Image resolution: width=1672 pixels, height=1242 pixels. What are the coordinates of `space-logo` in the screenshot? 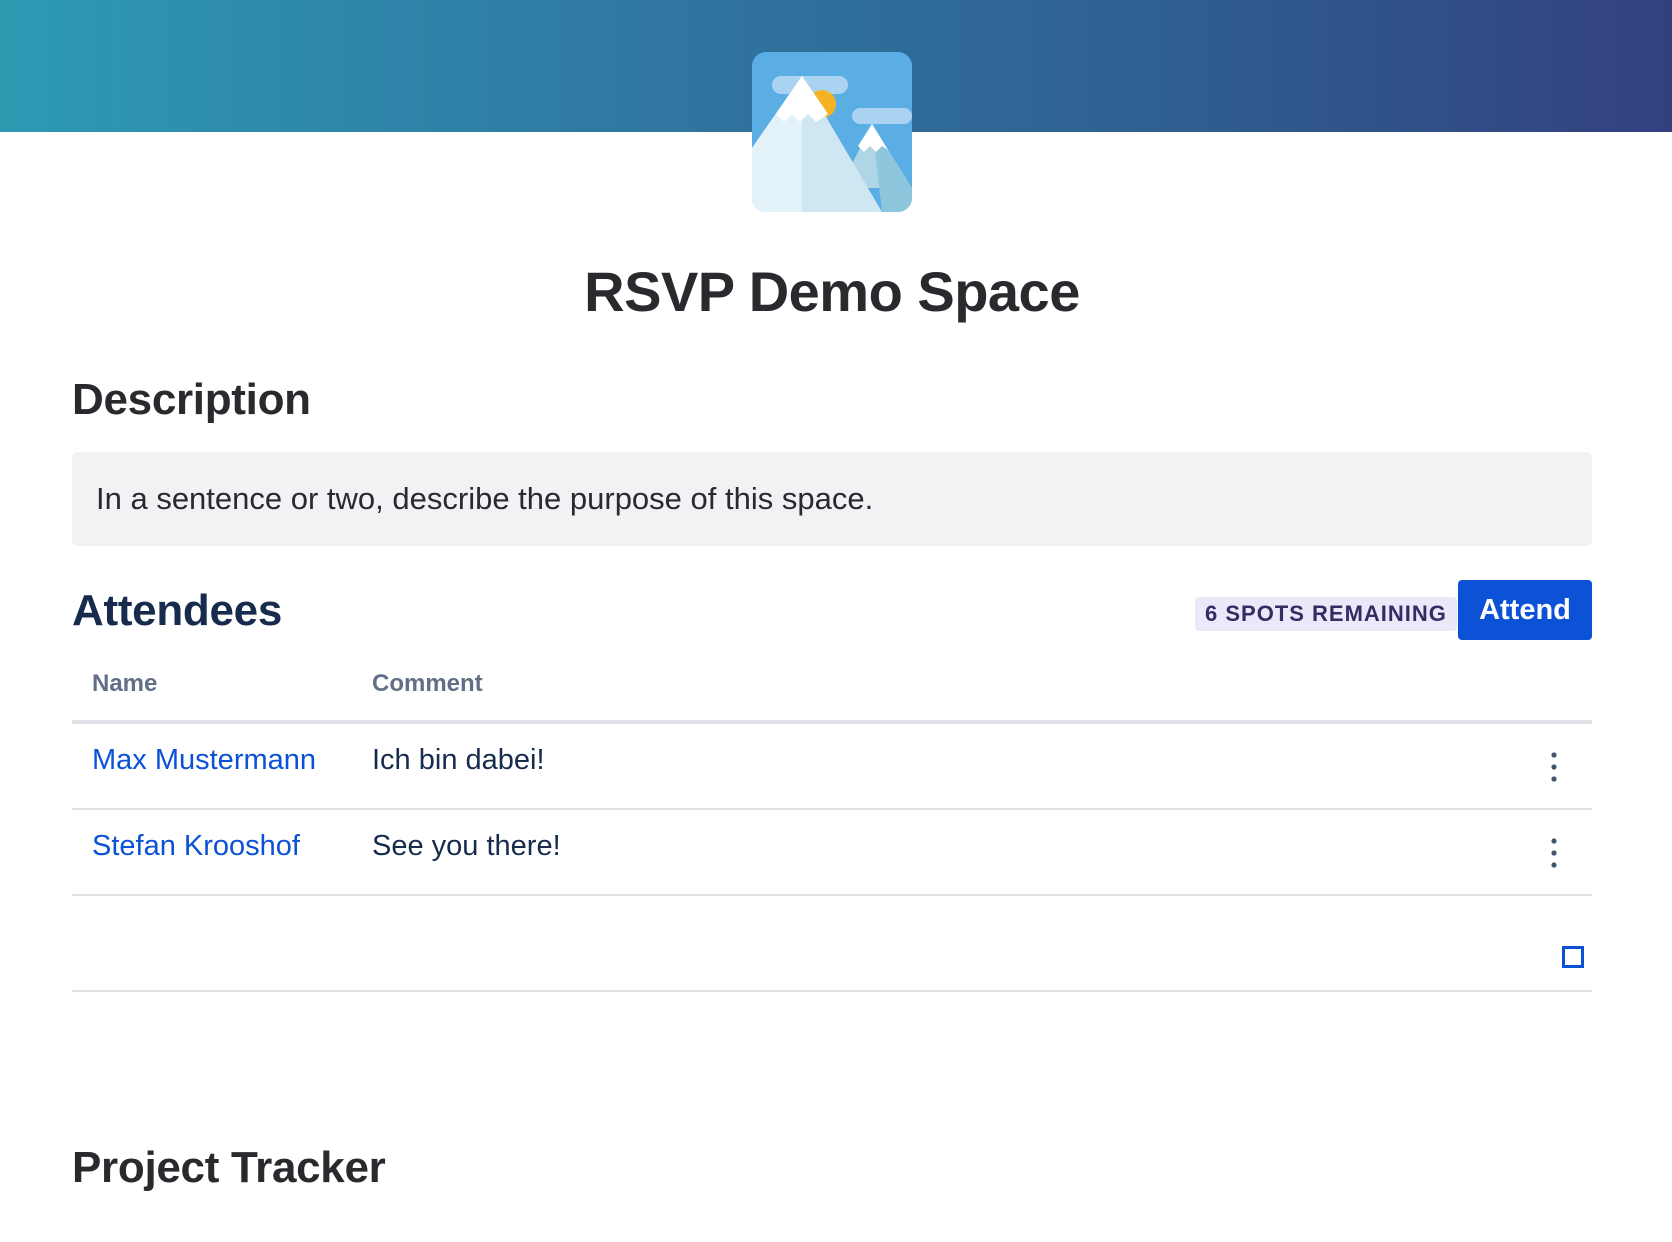 It's located at (832, 132).